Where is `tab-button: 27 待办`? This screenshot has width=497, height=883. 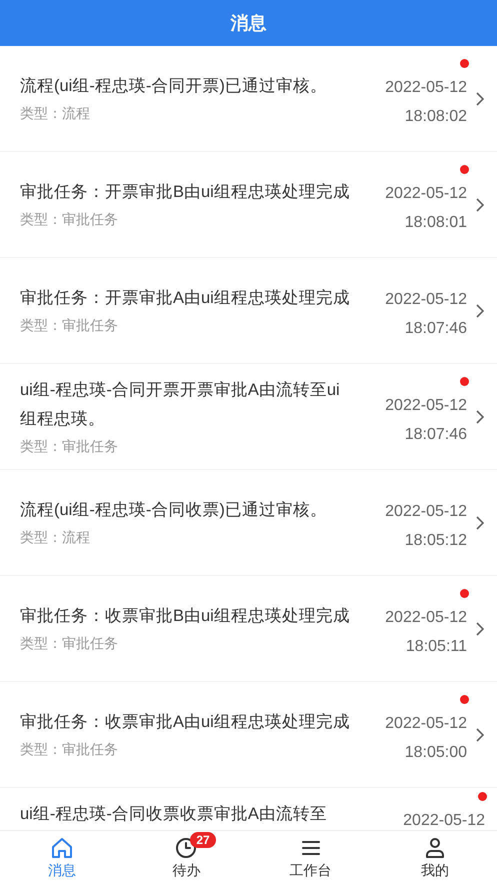
tab-button: 27 待办 is located at coordinates (186, 857).